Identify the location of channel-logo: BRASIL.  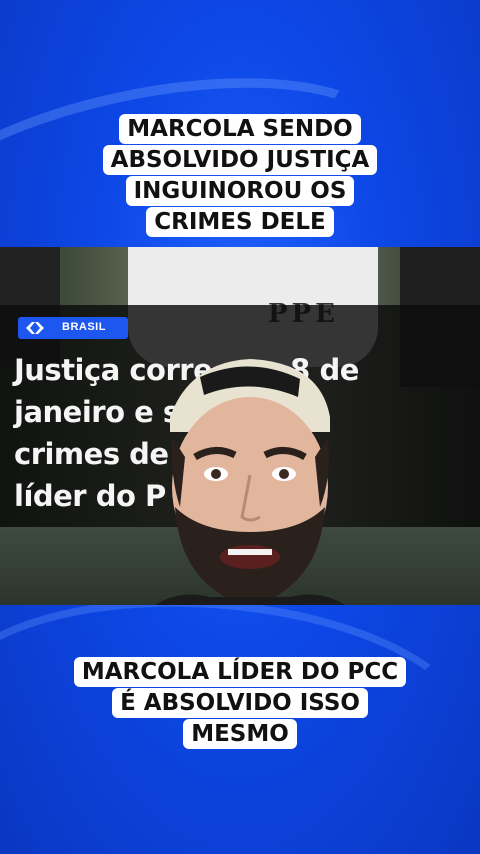
(73, 328).